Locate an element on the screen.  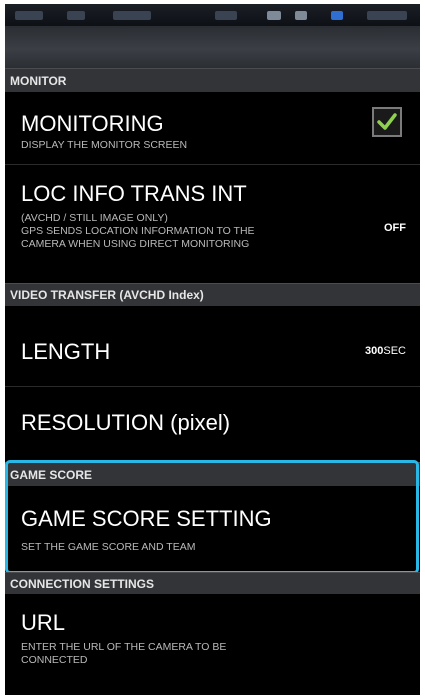
length-value-unit: SEC is located at coordinates (394, 351).